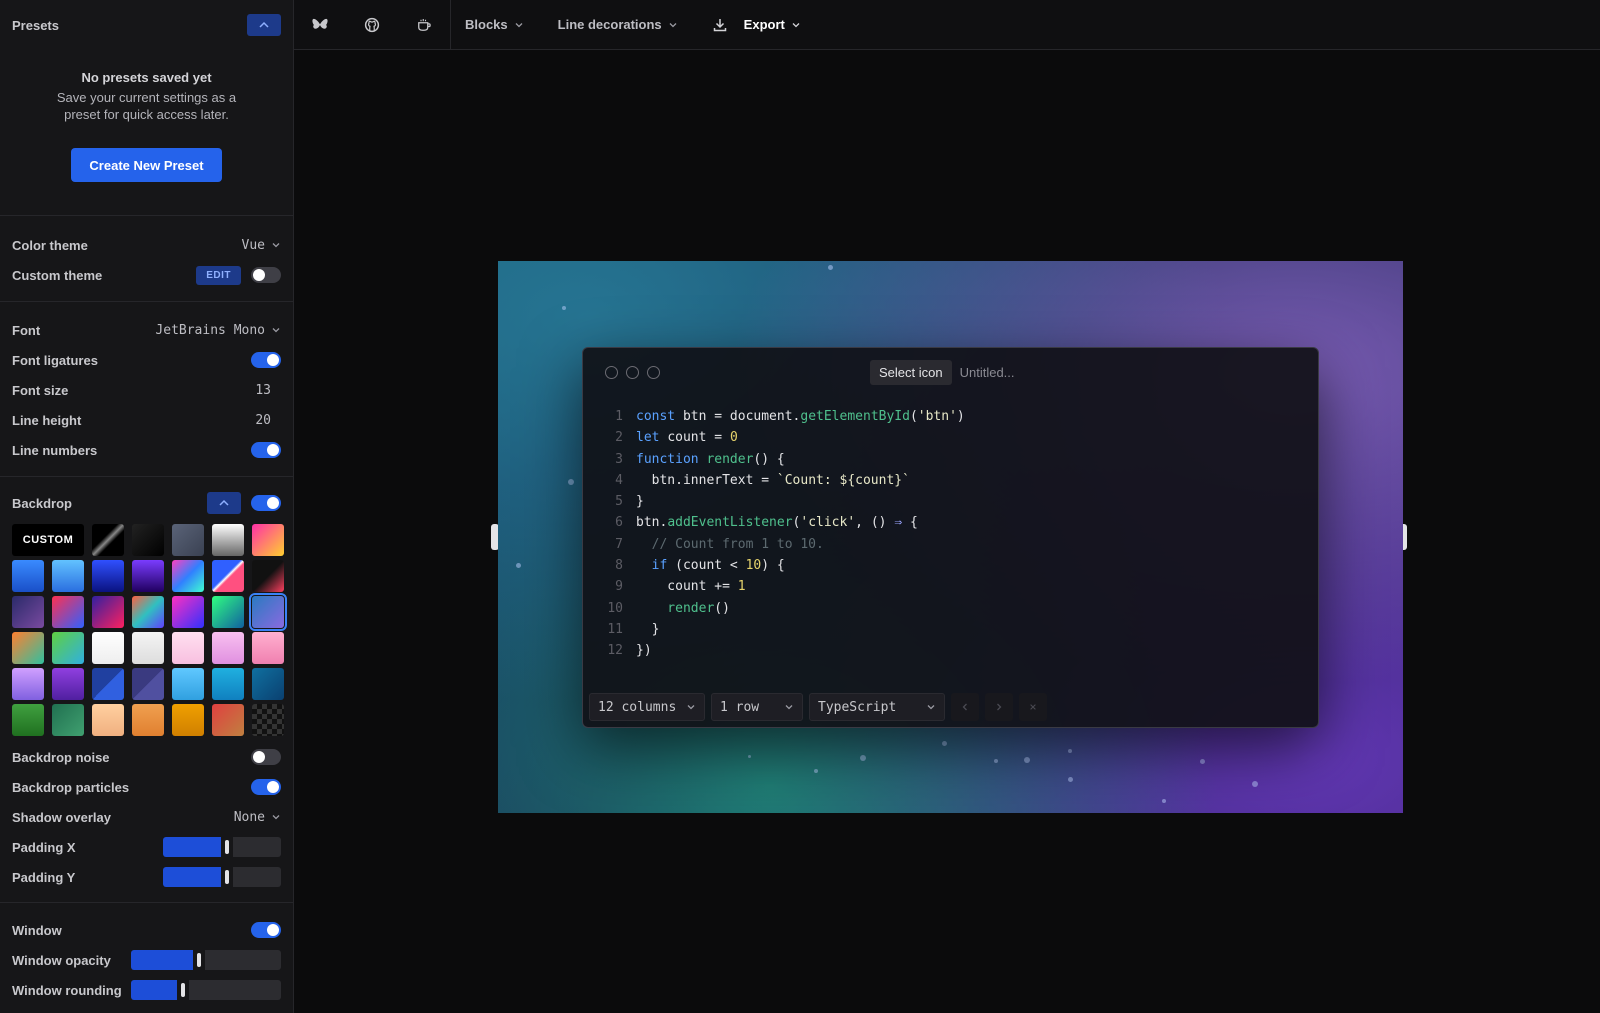 Image resolution: width=1600 pixels, height=1013 pixels. Describe the element at coordinates (261, 245) in the screenshot. I see `color-theme-select: Vue` at that location.